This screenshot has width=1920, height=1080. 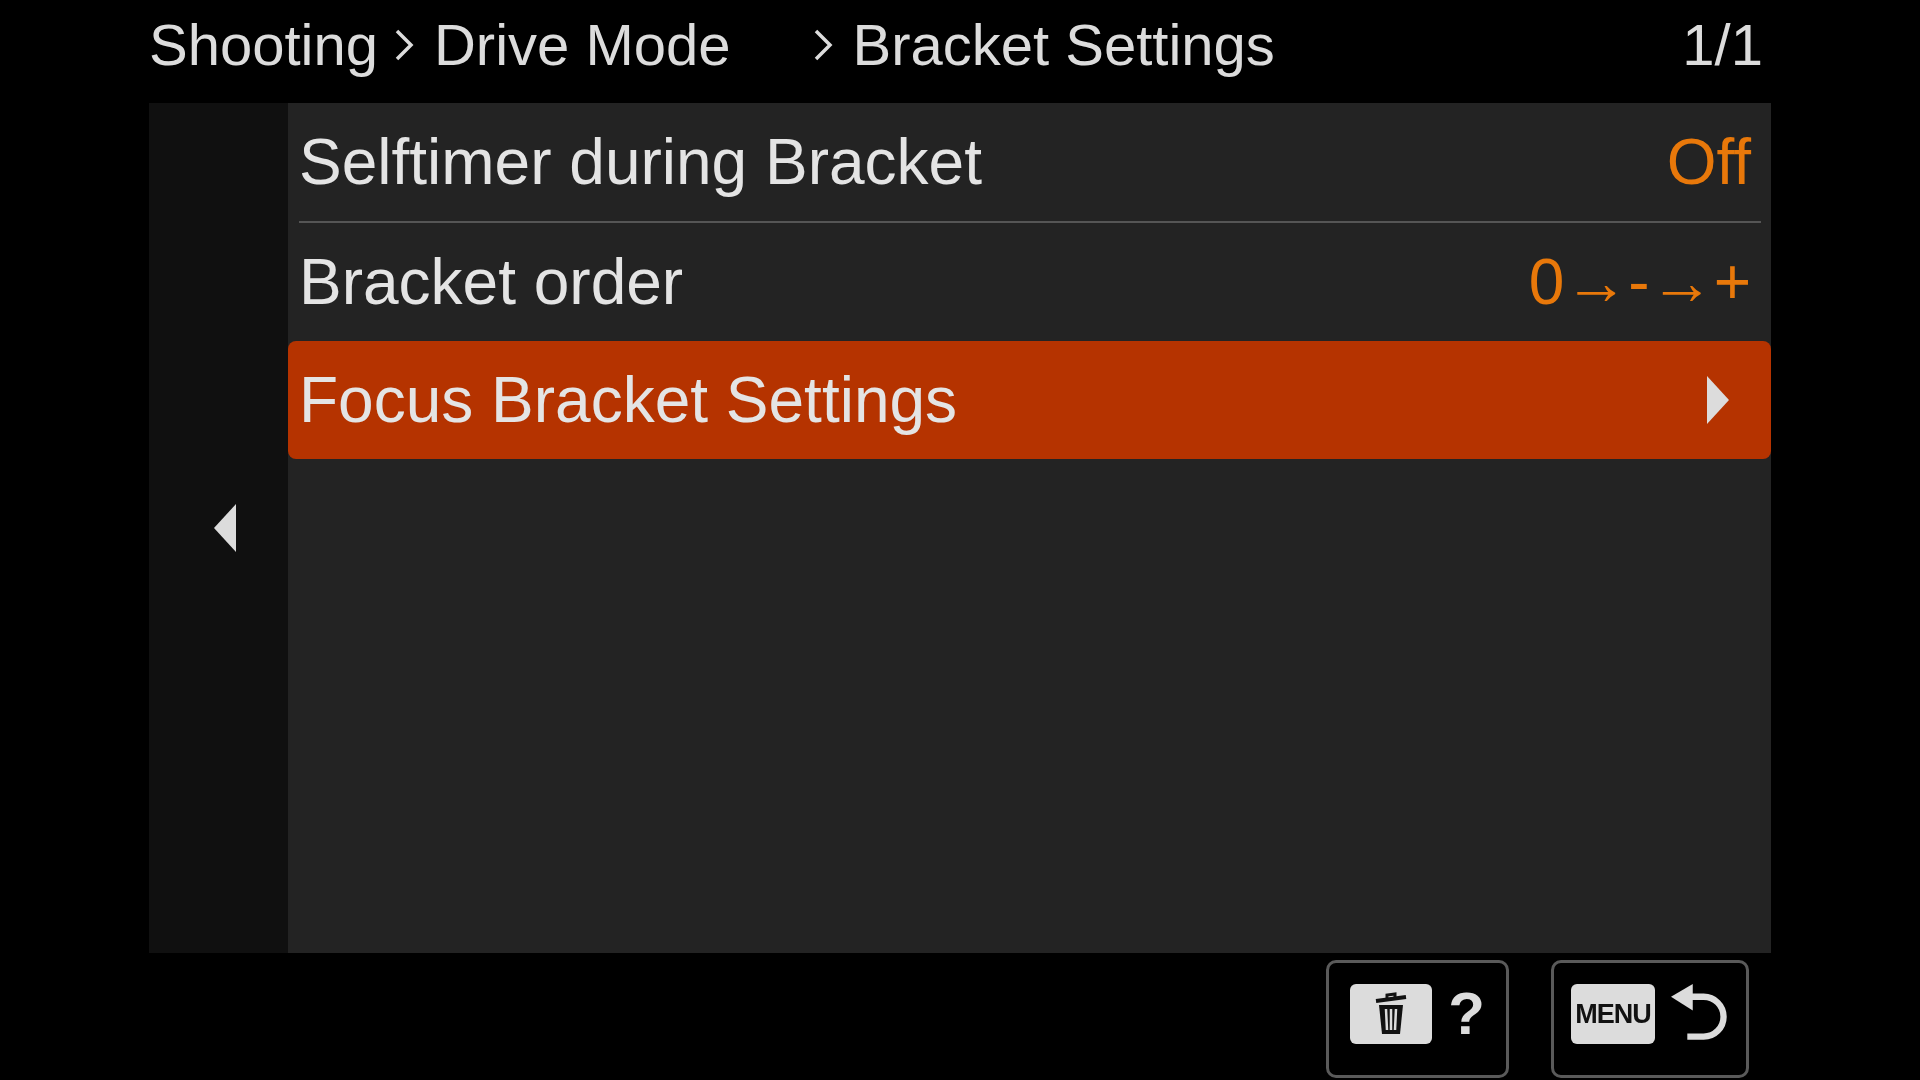 What do you see at coordinates (1029, 282) in the screenshot?
I see `menu-item: Bracket order 0→-→+` at bounding box center [1029, 282].